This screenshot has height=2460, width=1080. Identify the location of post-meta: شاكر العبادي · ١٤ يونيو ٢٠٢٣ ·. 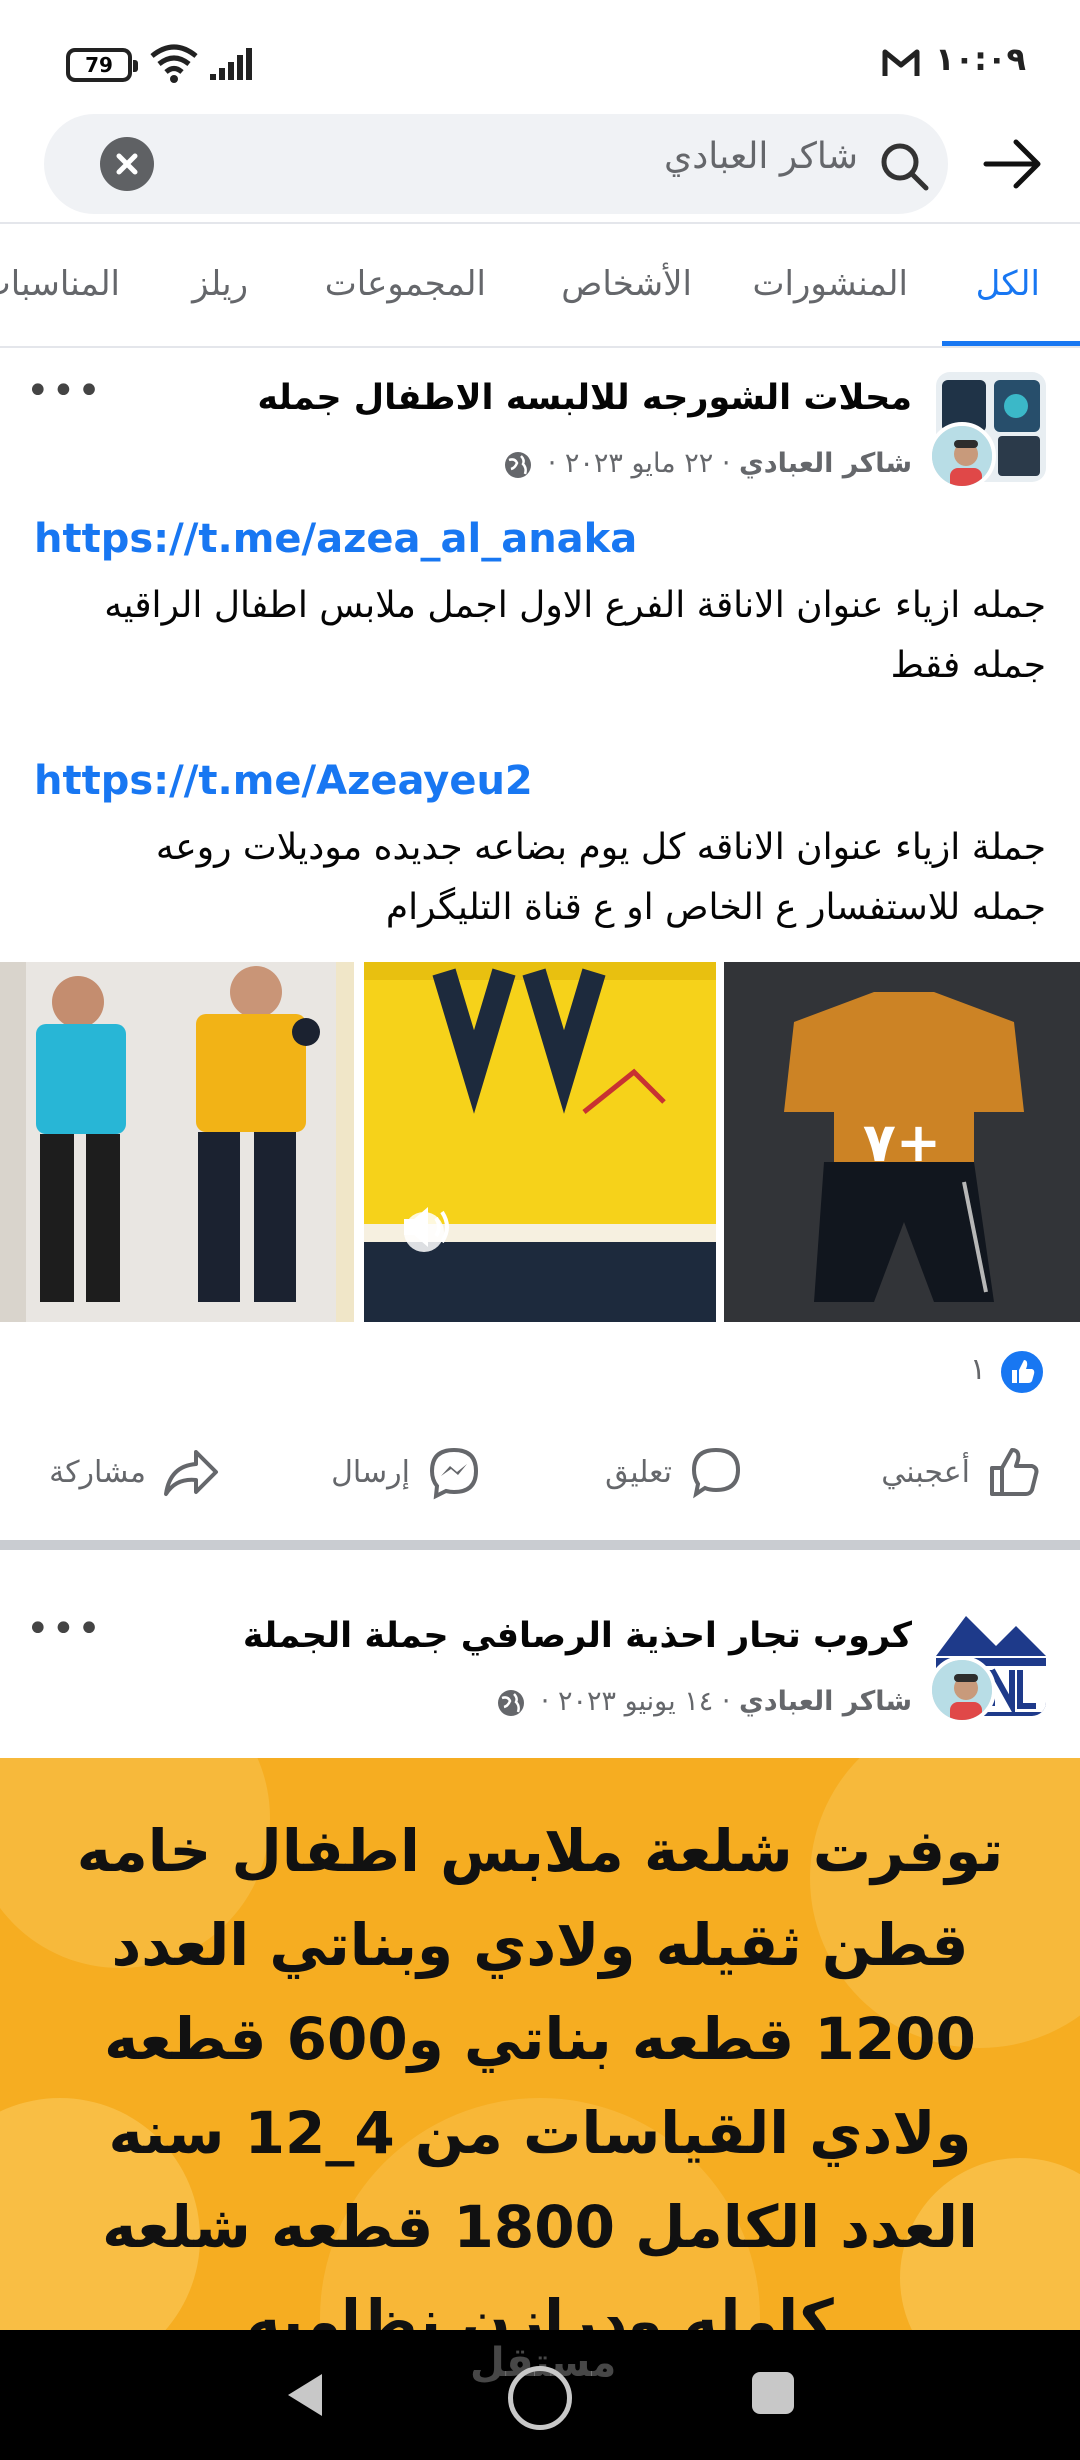
(704, 1702).